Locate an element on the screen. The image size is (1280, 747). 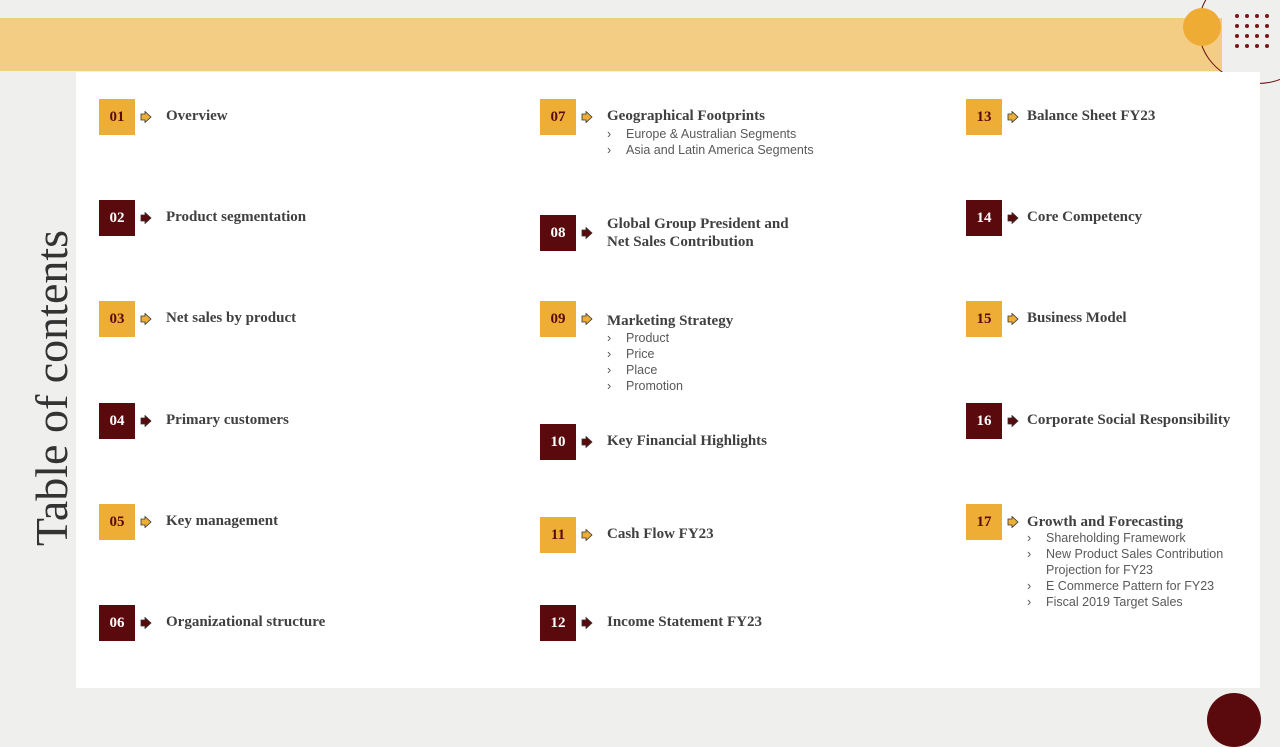
decorative-circle-bottom is located at coordinates (1234, 720).